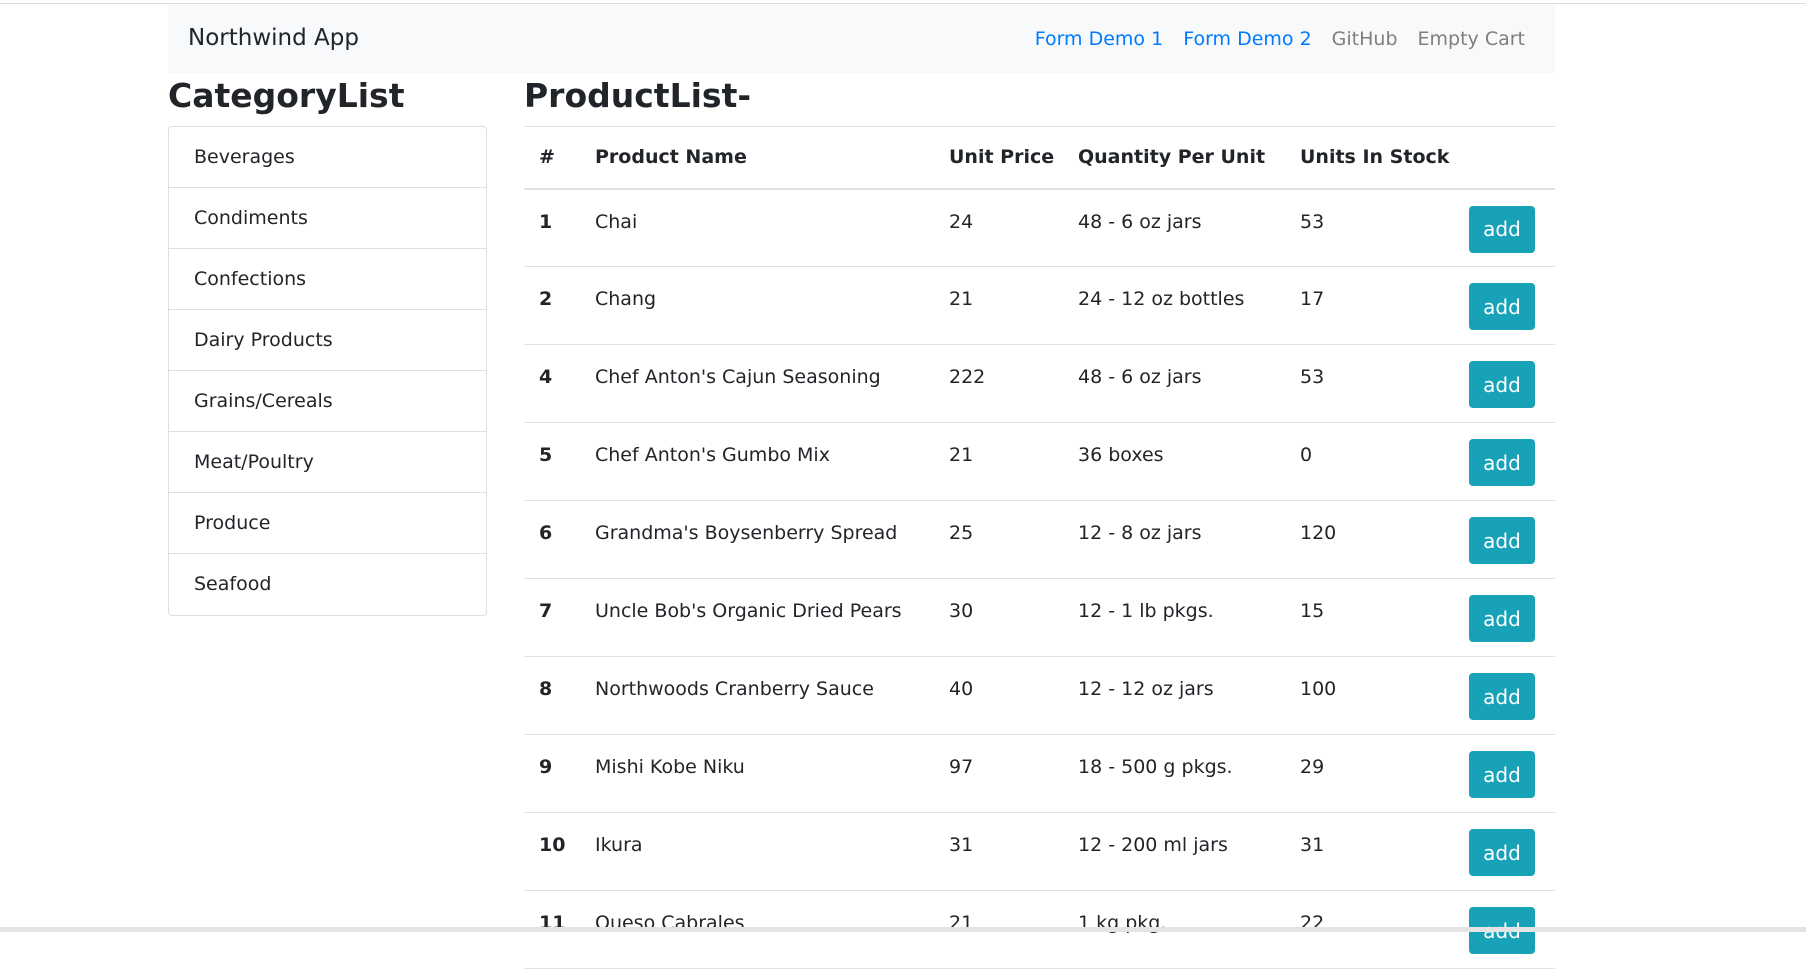 This screenshot has height=969, width=1806. I want to click on column-header-product-name: Product Name, so click(757, 158).